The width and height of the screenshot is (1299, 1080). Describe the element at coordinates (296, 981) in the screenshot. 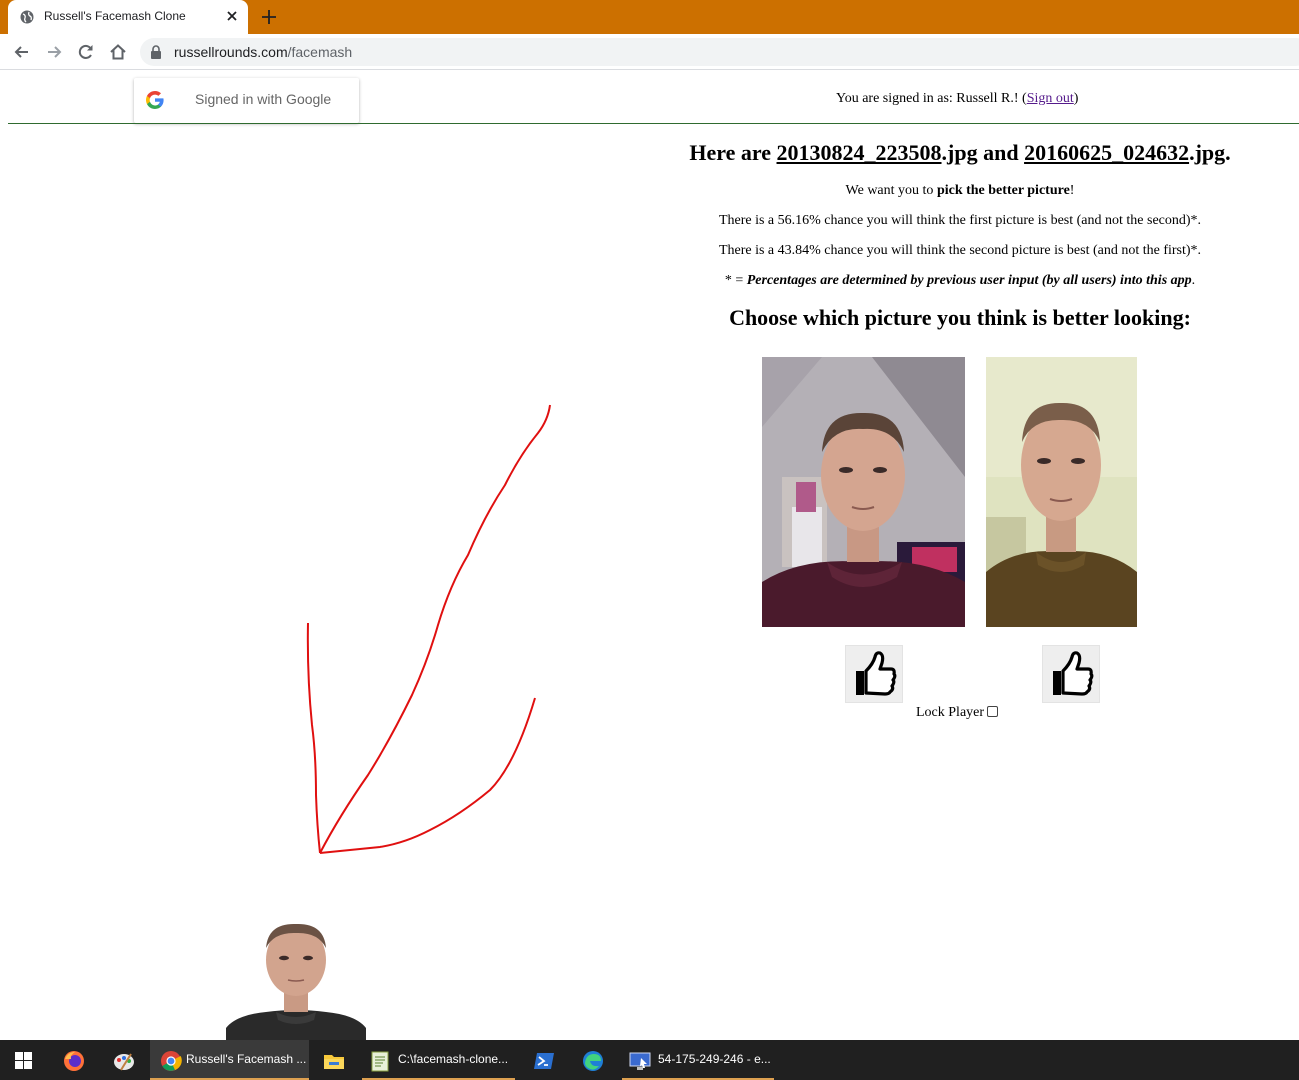

I see `webcam-overlay` at that location.